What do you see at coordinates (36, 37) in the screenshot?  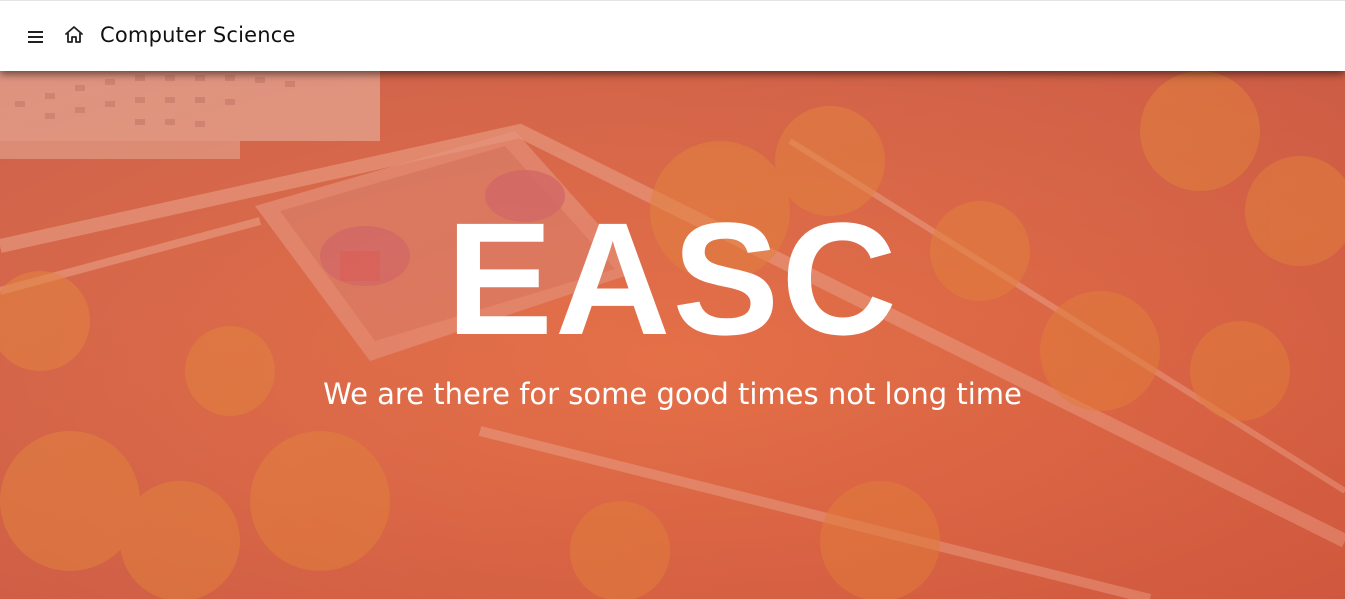 I see `hamburger-menu-icon` at bounding box center [36, 37].